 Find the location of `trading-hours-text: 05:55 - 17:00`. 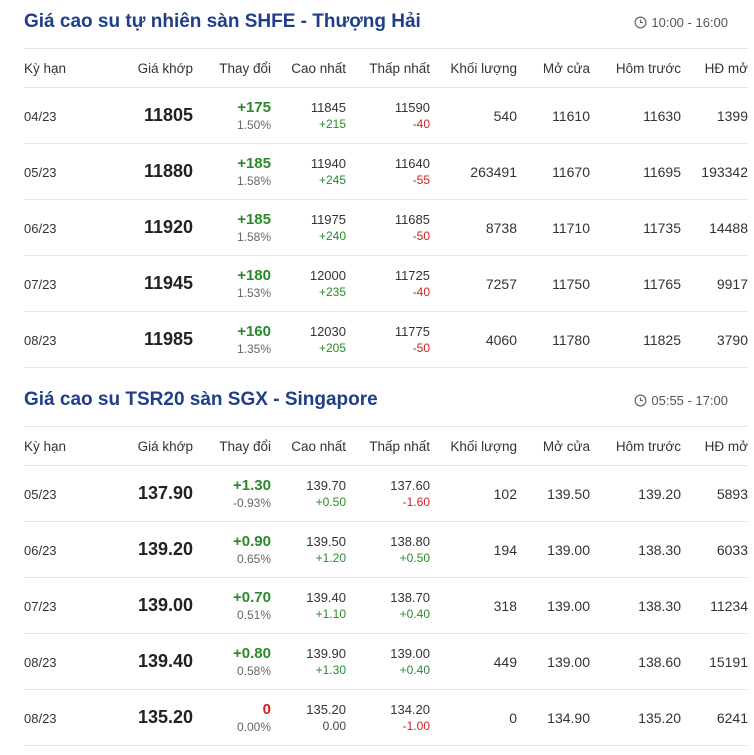

trading-hours-text: 05:55 - 17:00 is located at coordinates (689, 400).